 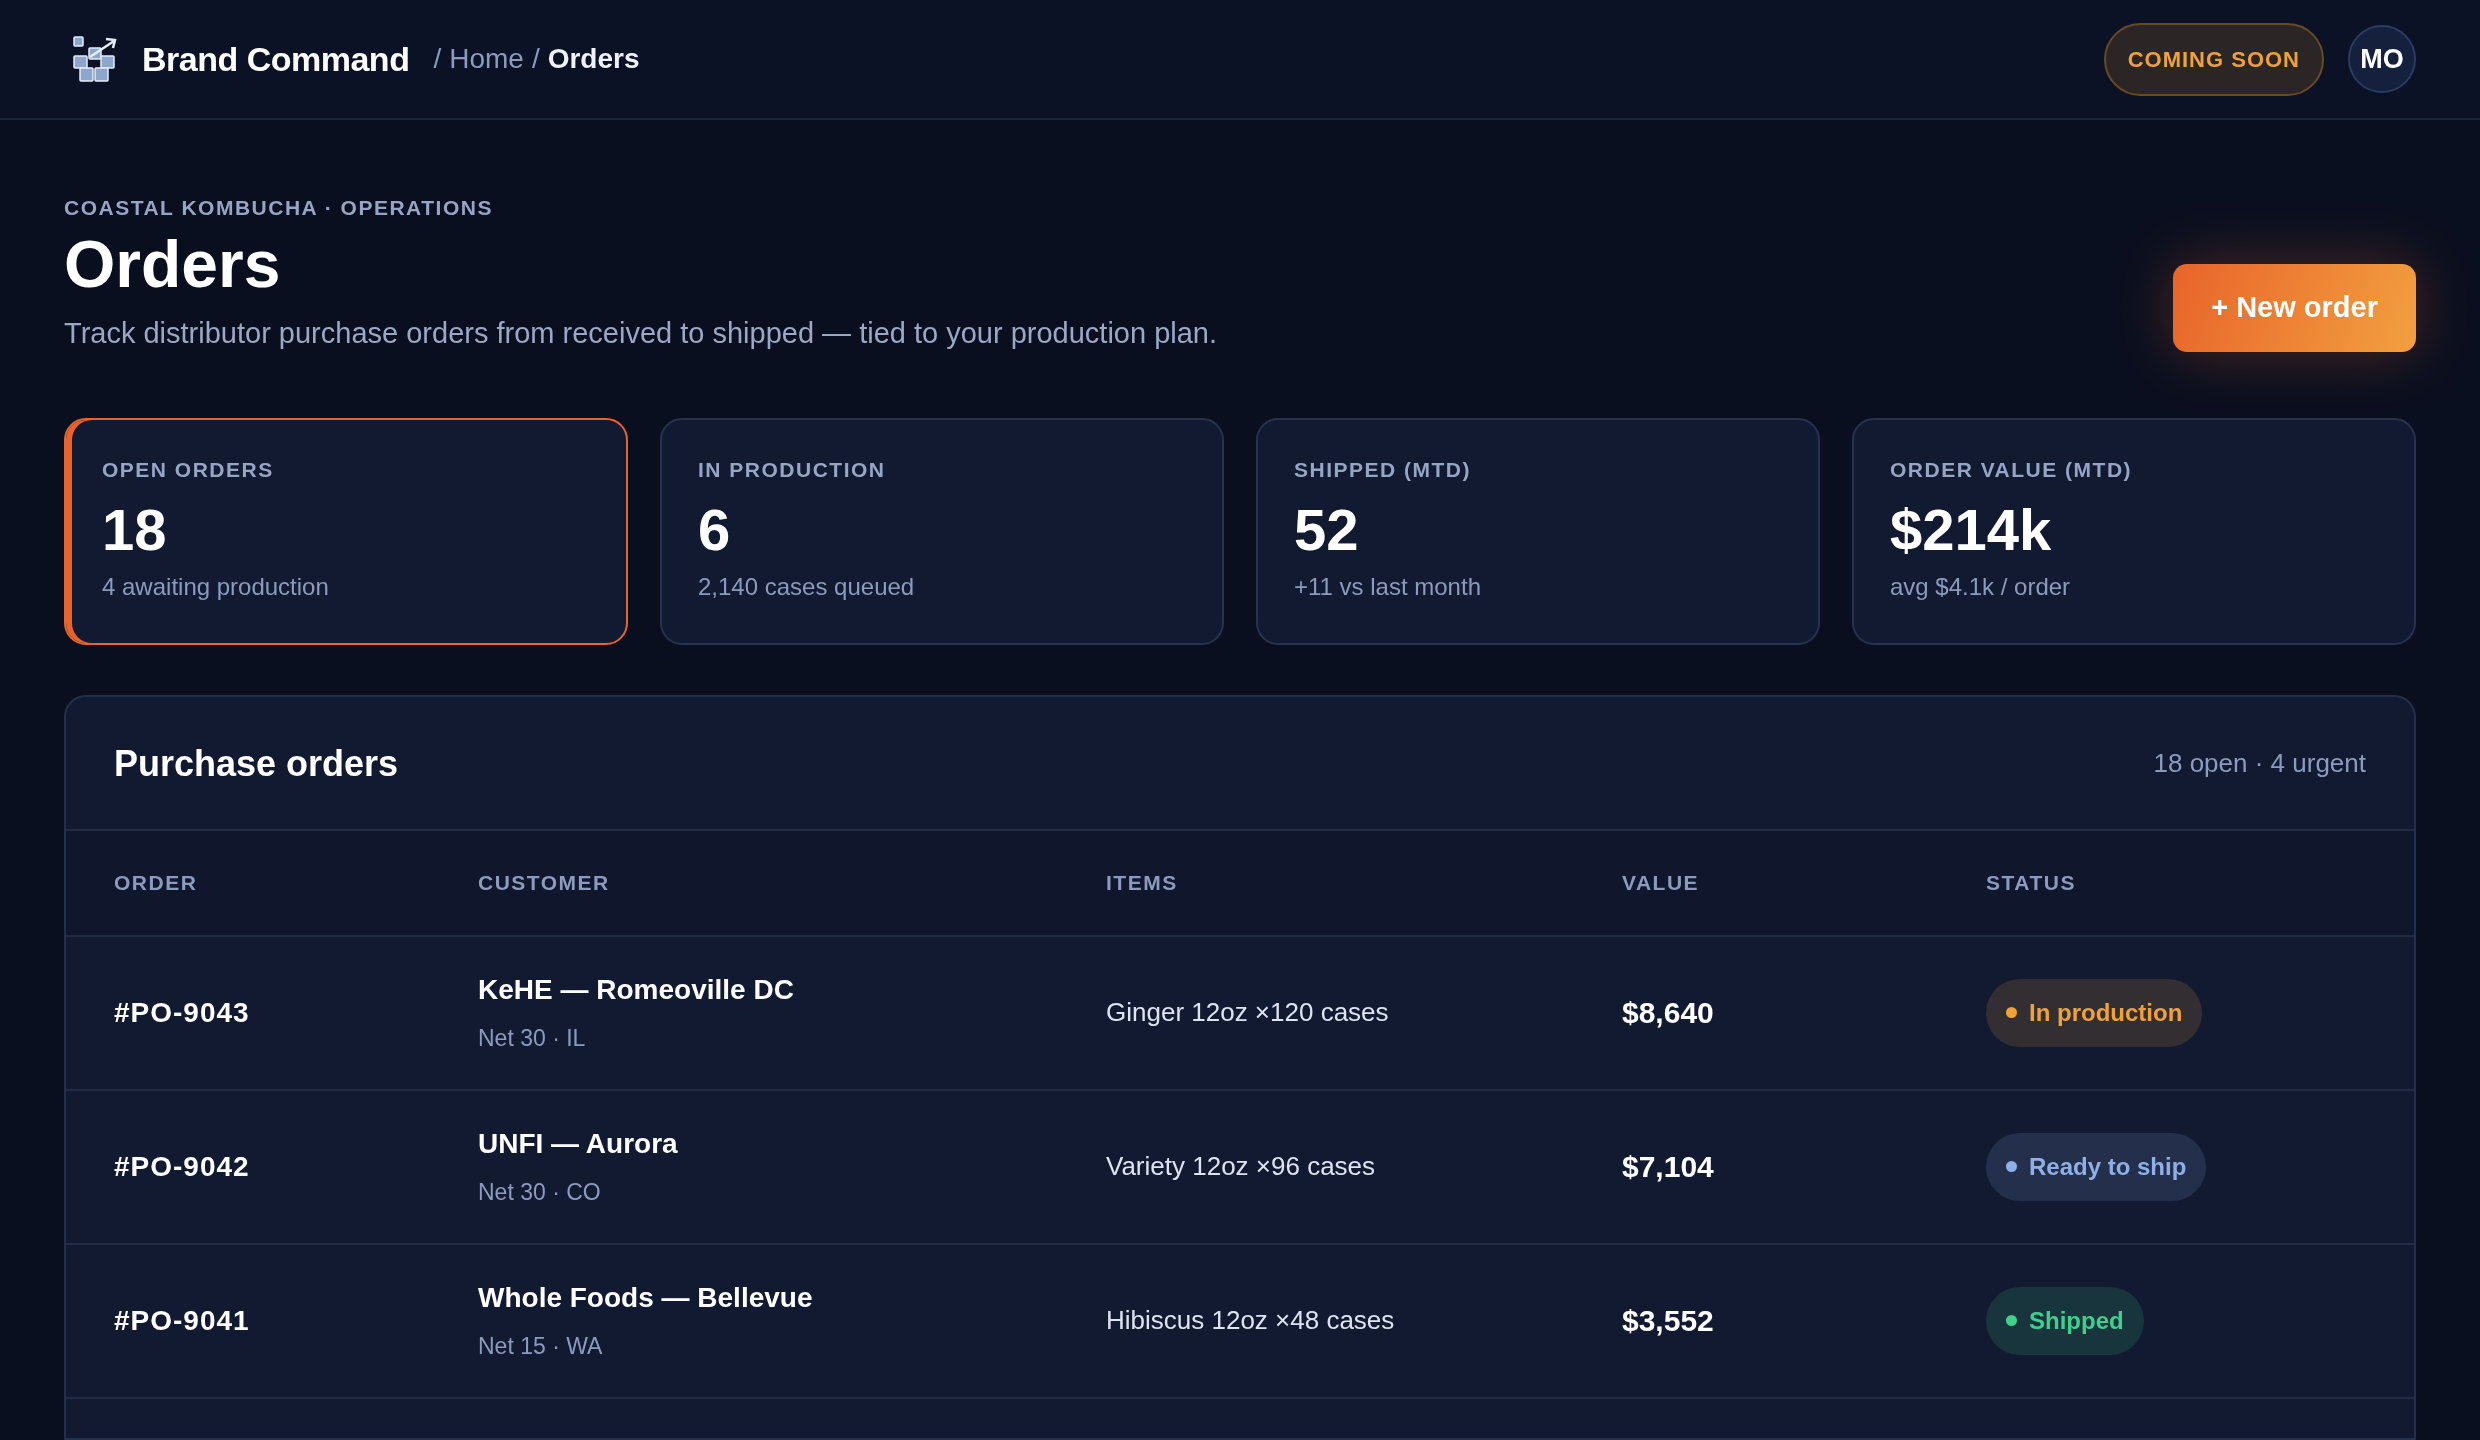 I want to click on customer-name: Whole Foods — Bellevue, so click(x=646, y=1298).